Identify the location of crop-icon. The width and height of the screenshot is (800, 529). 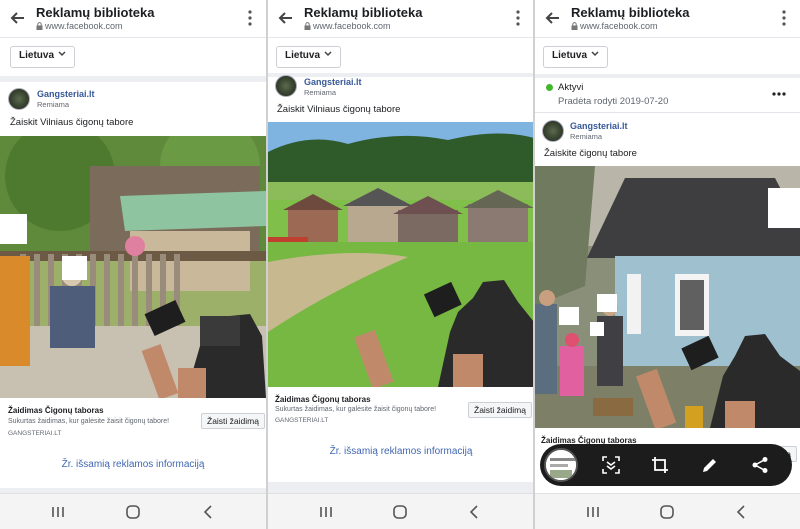
(660, 465).